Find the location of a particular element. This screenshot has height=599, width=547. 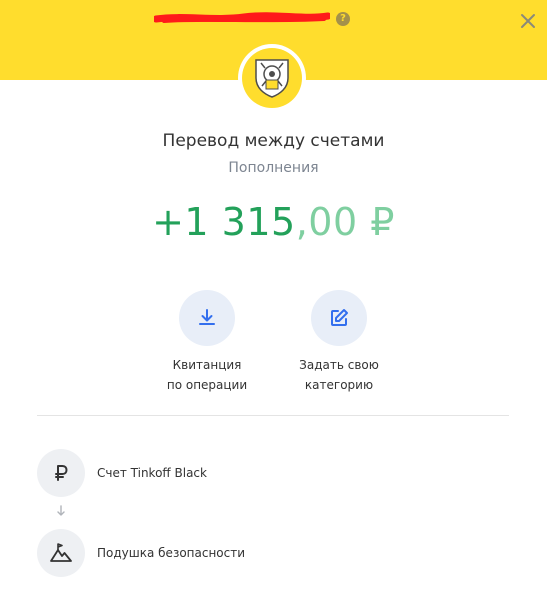

edit-icon is located at coordinates (339, 317).